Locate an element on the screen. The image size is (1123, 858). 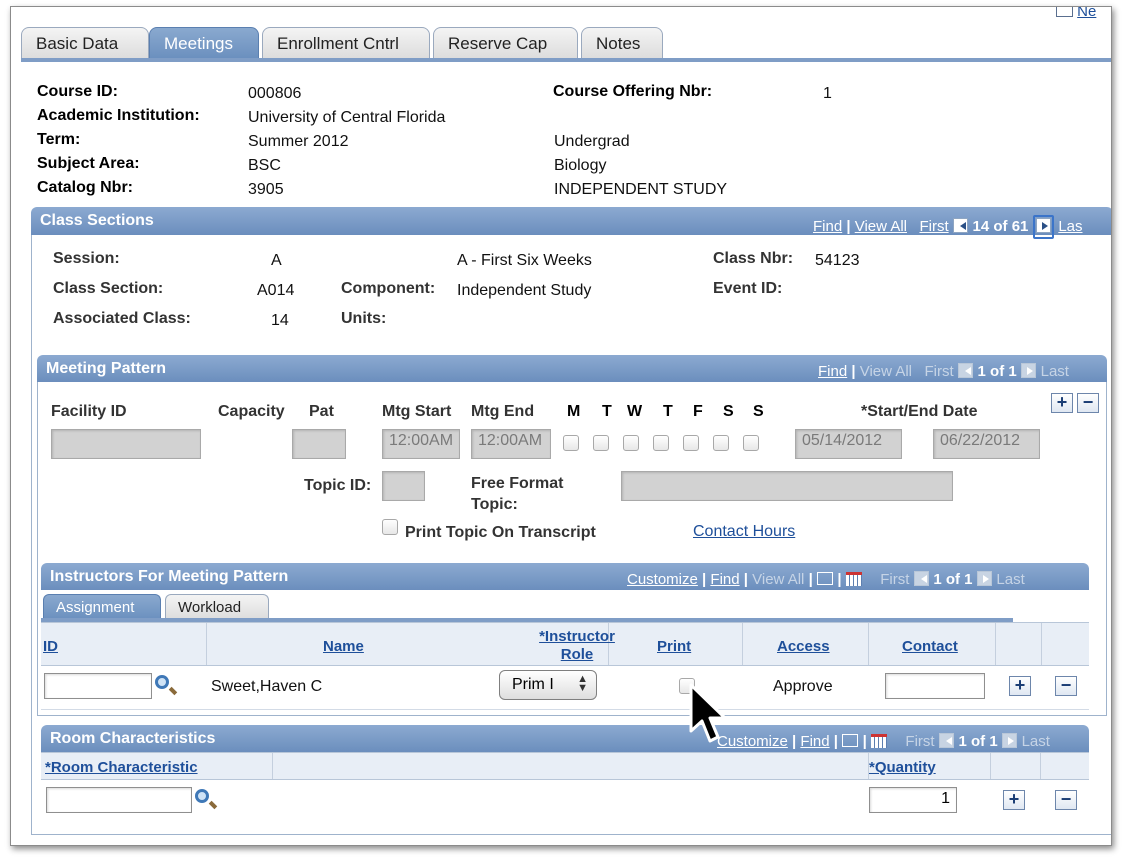
class-nbr-label: Class Nbr: is located at coordinates (753, 258).